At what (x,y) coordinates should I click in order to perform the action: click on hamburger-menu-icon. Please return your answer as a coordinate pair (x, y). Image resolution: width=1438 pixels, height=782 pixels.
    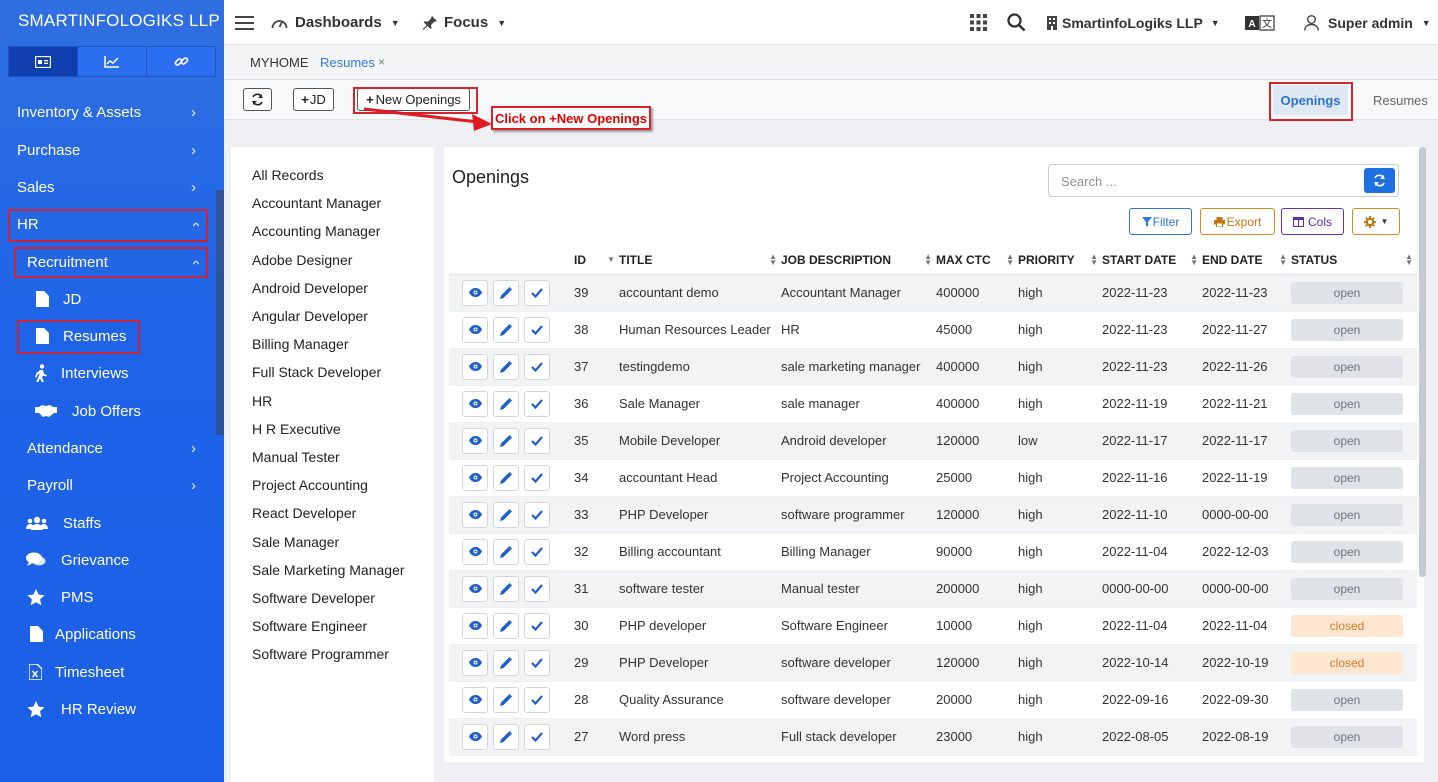
    Looking at the image, I should click on (244, 22).